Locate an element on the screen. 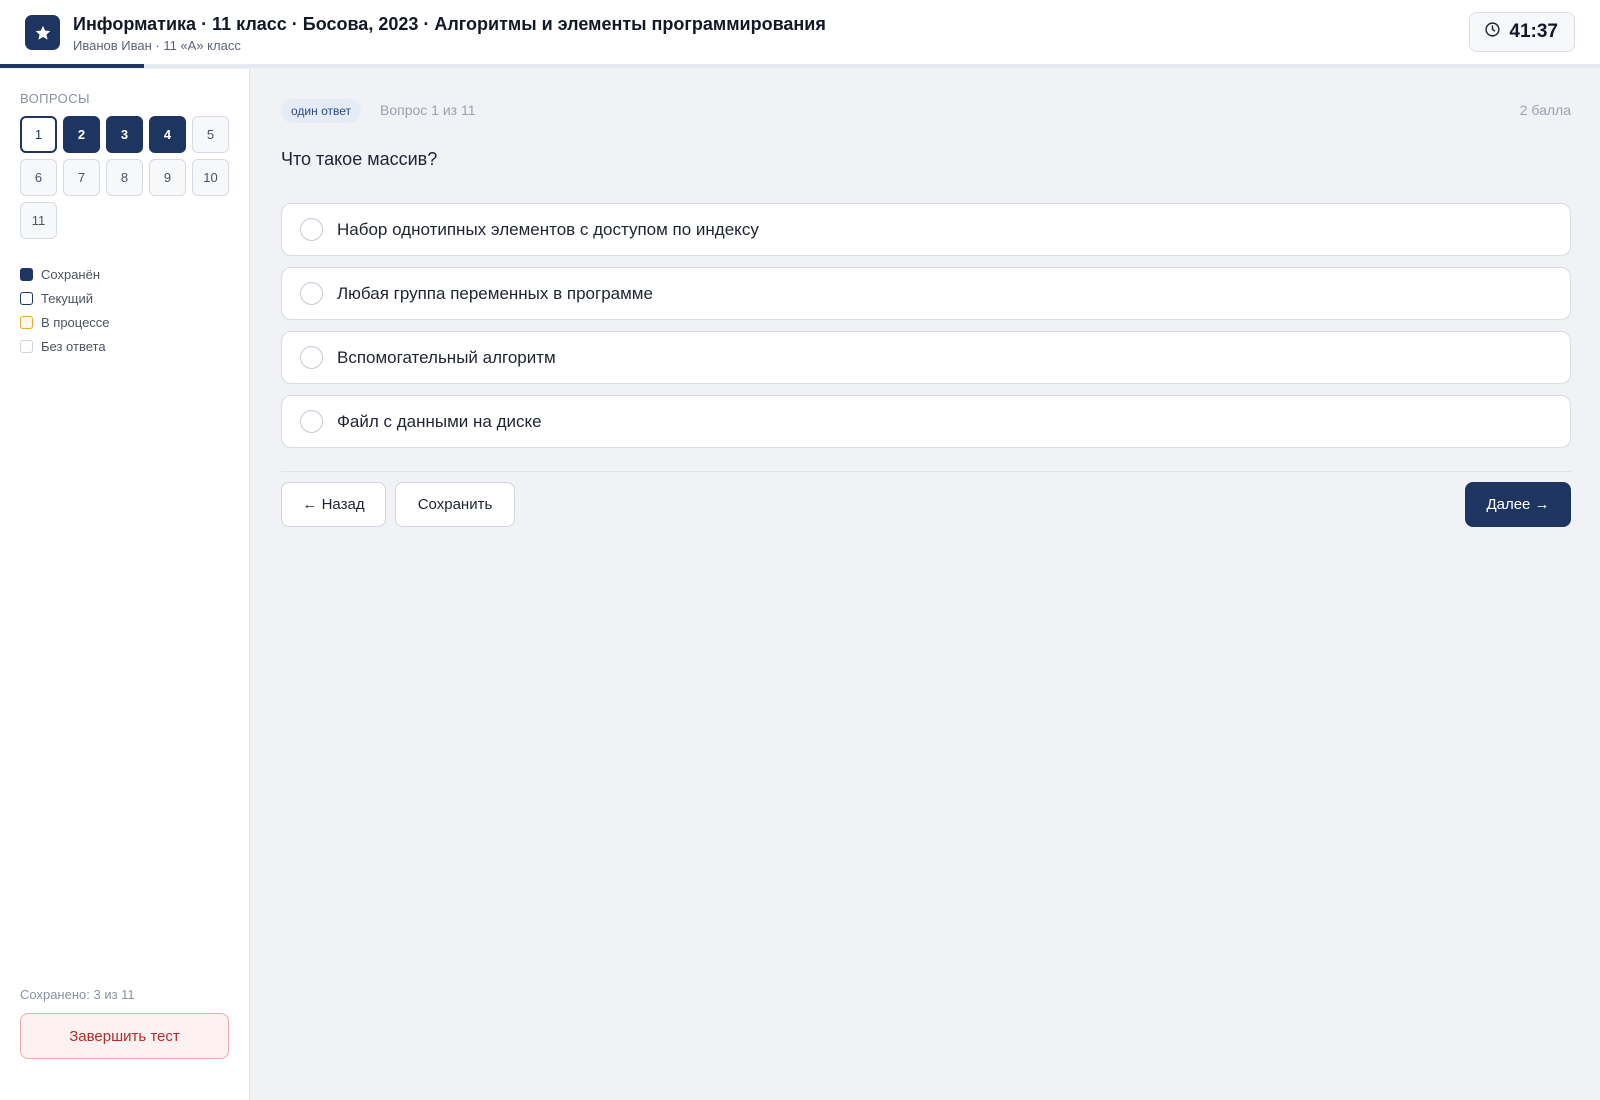  question-nav-button: 1 is located at coordinates (38, 134).